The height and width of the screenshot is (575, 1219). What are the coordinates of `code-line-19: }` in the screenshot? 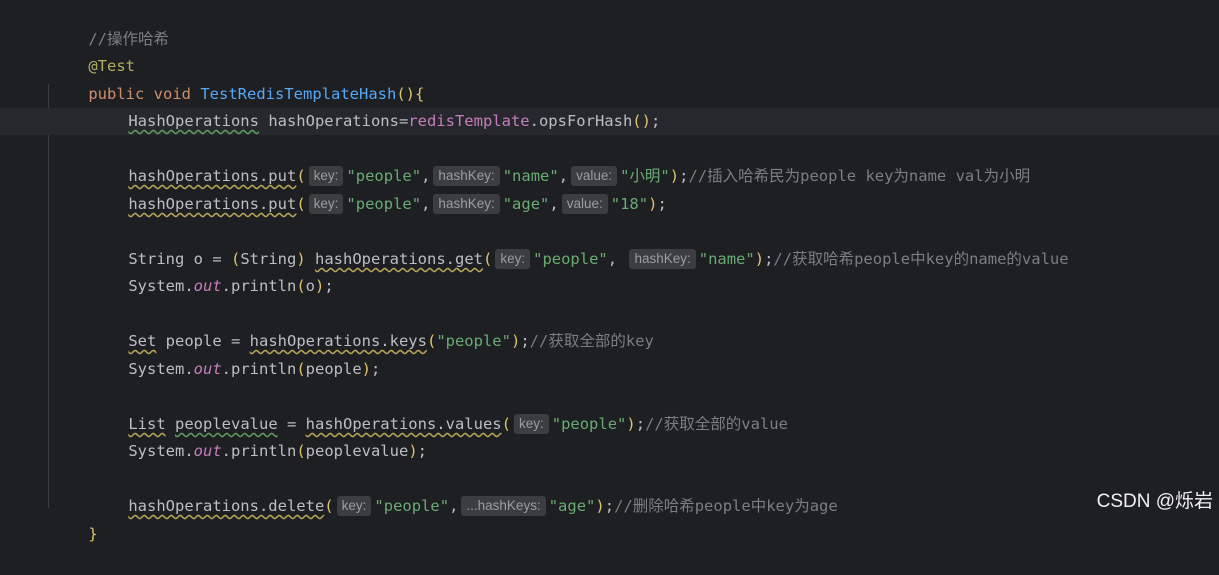 It's located at (48, 518).